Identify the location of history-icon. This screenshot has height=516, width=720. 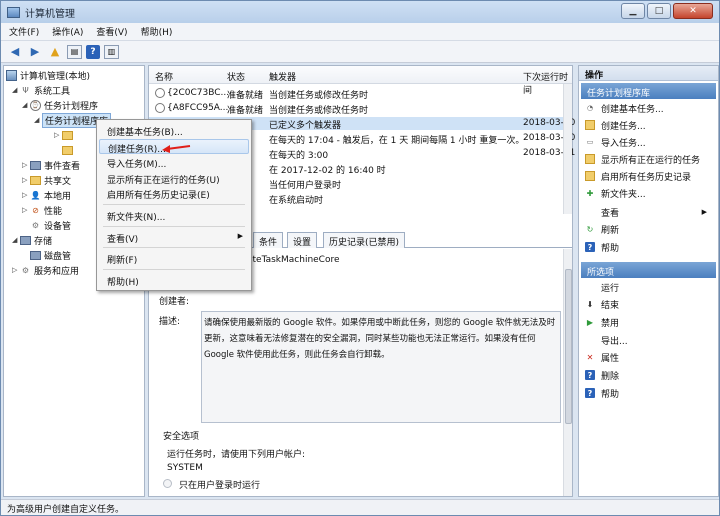
(590, 176).